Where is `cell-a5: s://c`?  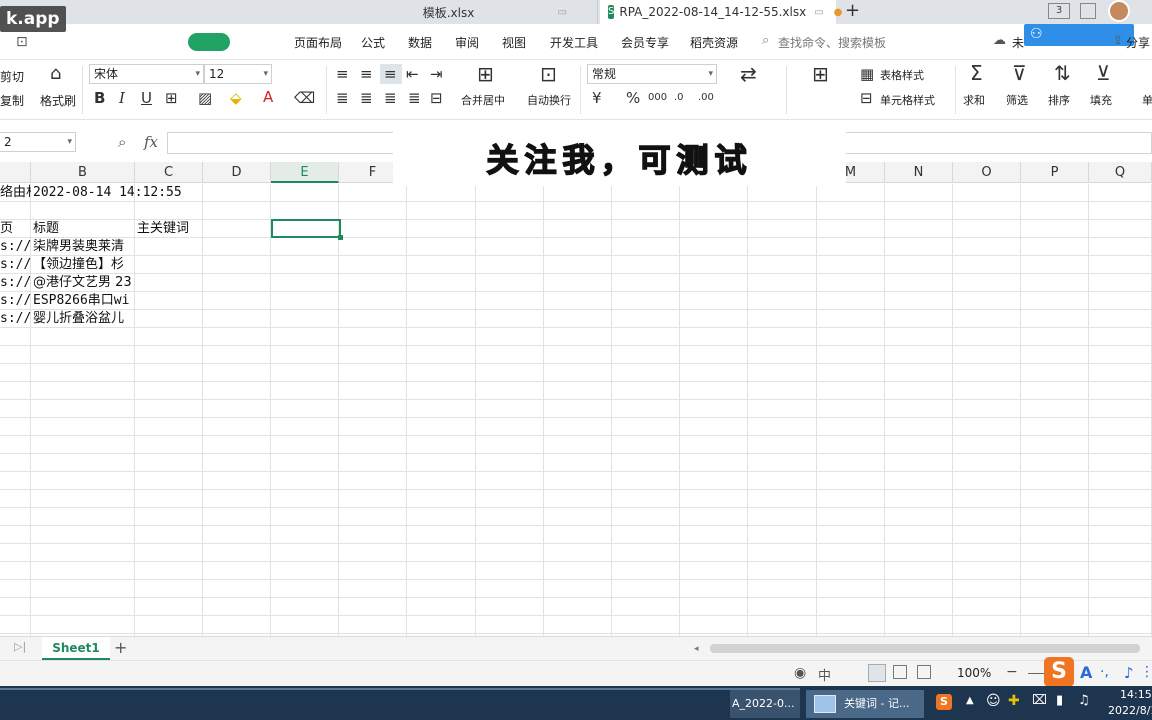
cell-a5: s://c is located at coordinates (15, 265).